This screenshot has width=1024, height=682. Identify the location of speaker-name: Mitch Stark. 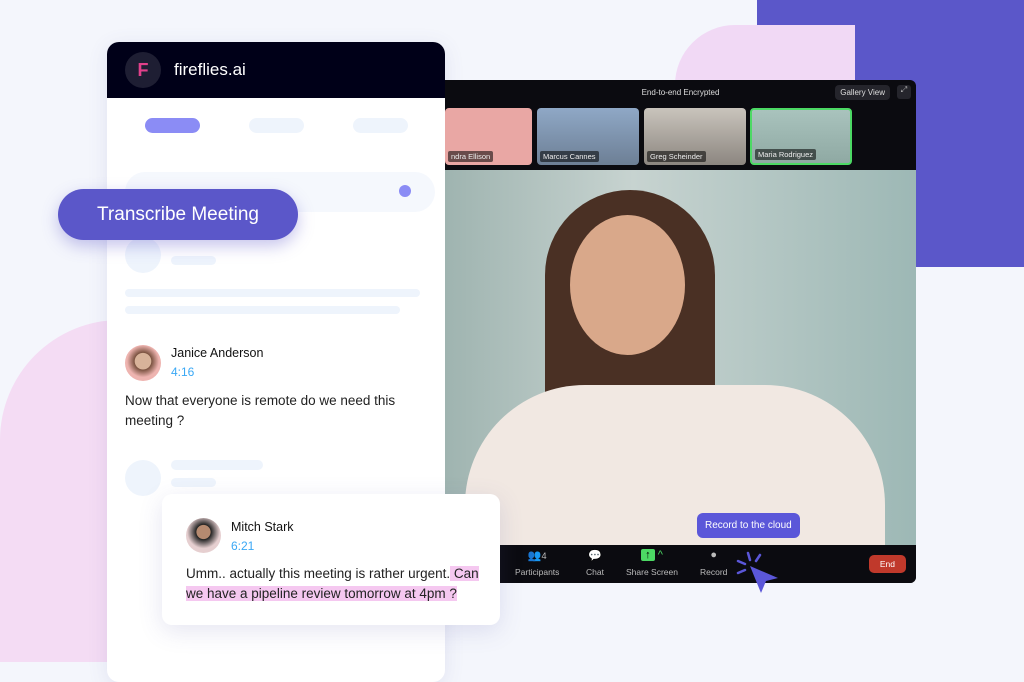
(262, 527).